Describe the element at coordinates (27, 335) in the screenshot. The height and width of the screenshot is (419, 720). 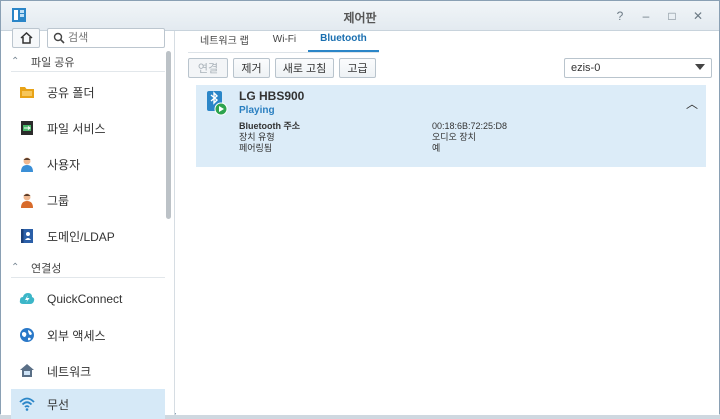
I see `globe-icon` at that location.